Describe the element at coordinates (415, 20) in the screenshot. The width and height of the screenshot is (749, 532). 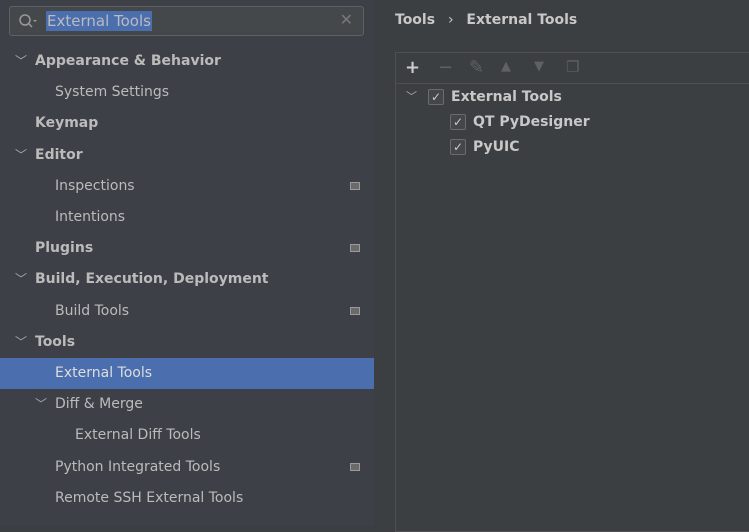
I see `breadcrumb-parent: Tools` at that location.